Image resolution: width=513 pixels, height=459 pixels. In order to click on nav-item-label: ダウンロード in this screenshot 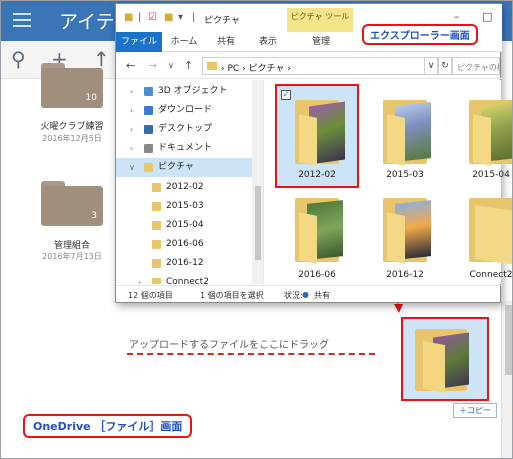, I will do `click(185, 110)`.